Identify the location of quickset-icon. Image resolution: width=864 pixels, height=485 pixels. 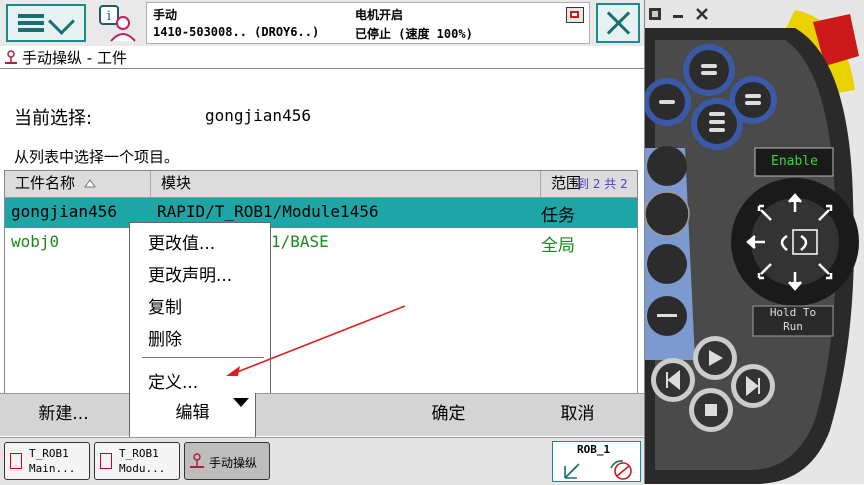
(598, 470).